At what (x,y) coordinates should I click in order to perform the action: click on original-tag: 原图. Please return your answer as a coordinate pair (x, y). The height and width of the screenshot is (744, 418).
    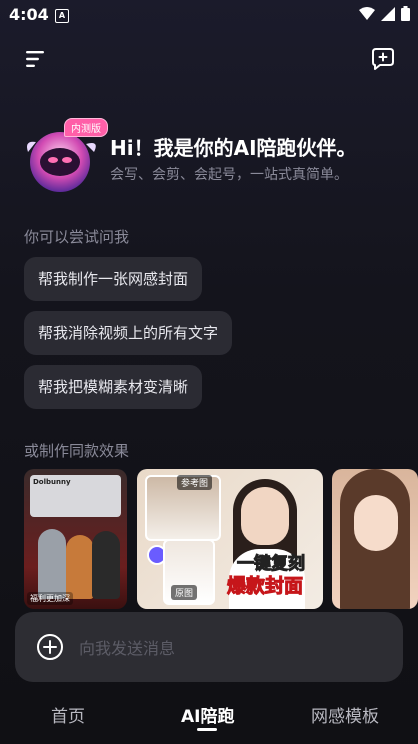
    Looking at the image, I should click on (184, 592).